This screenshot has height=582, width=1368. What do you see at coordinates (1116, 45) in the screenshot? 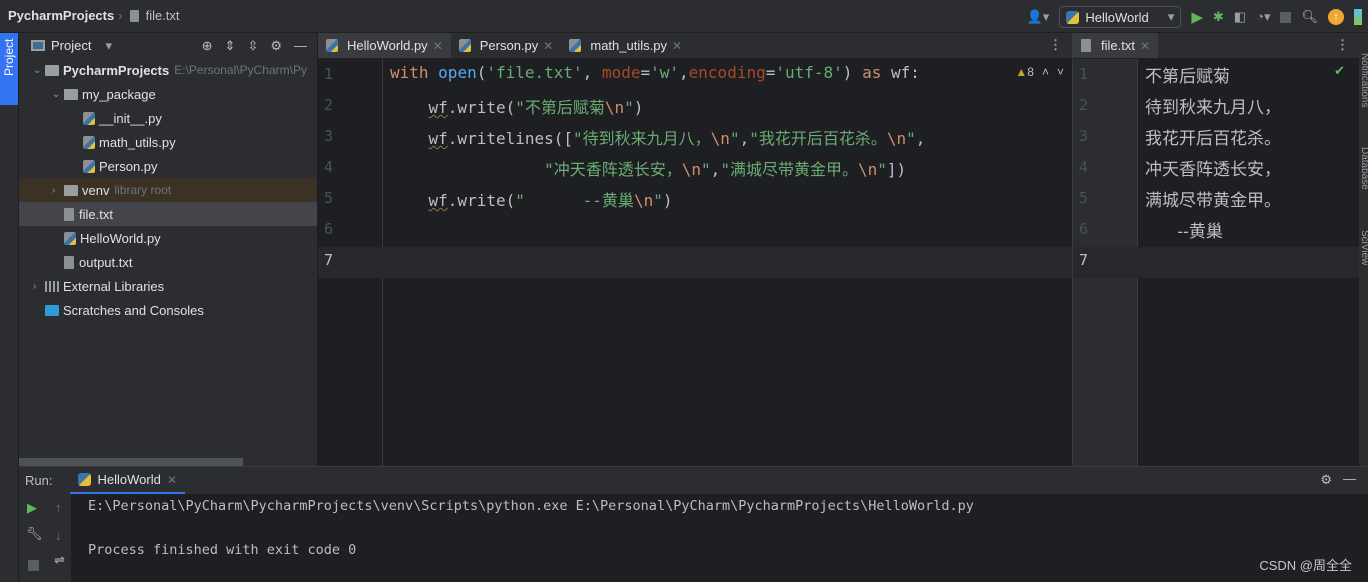
I see `tab-file-txt: file.txt ✕` at bounding box center [1116, 45].